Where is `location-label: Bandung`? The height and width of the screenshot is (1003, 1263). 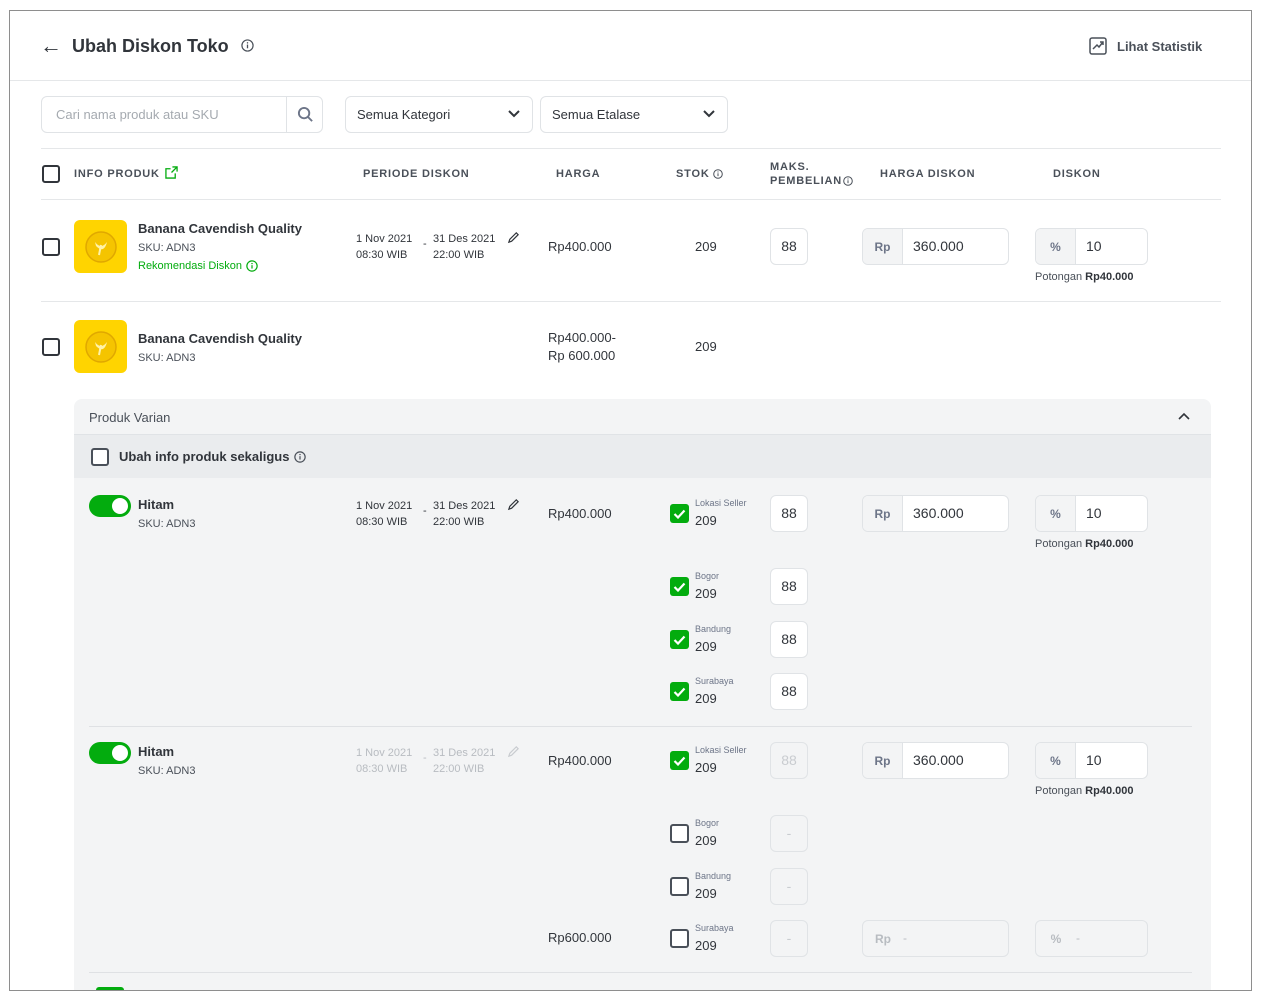 location-label: Bandung is located at coordinates (713, 629).